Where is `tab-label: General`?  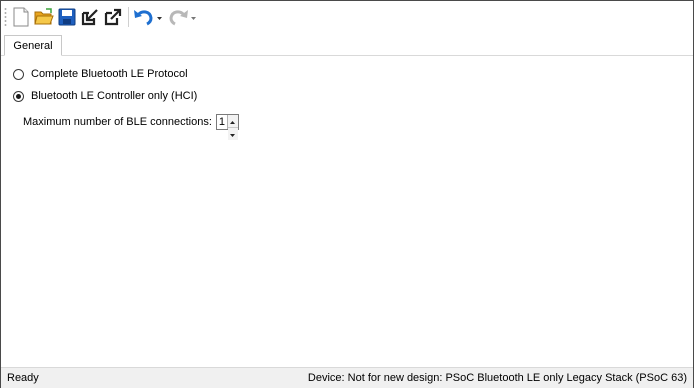 tab-label: General is located at coordinates (33, 45).